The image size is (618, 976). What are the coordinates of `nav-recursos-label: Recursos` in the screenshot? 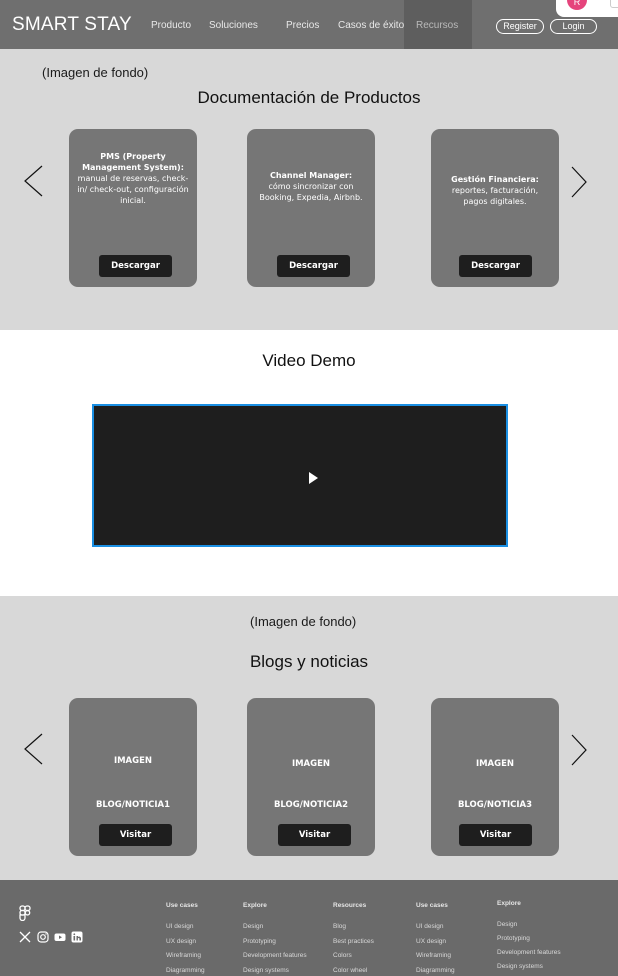 It's located at (437, 25).